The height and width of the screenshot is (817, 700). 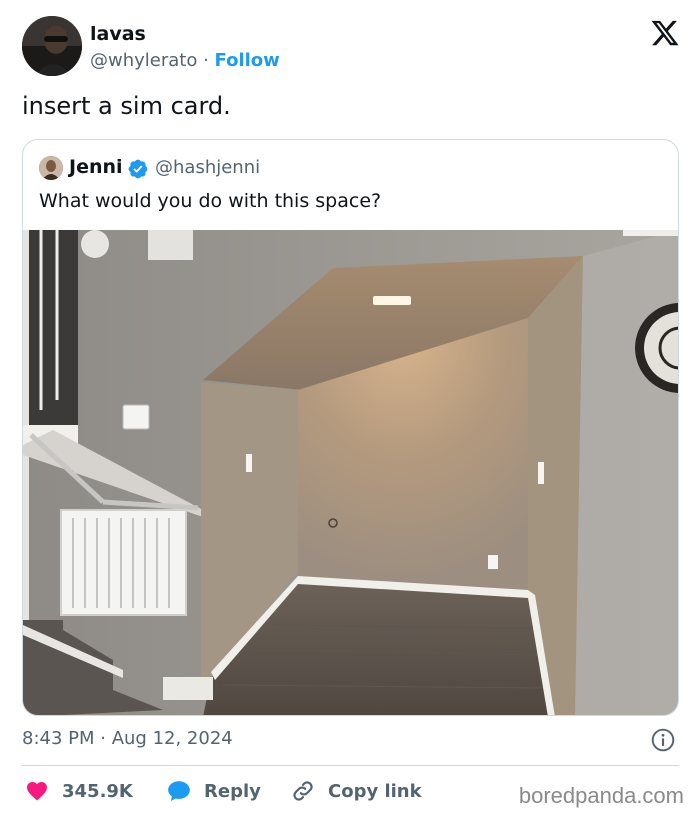 What do you see at coordinates (58, 738) in the screenshot?
I see `timestamp-time: 8:43 PM` at bounding box center [58, 738].